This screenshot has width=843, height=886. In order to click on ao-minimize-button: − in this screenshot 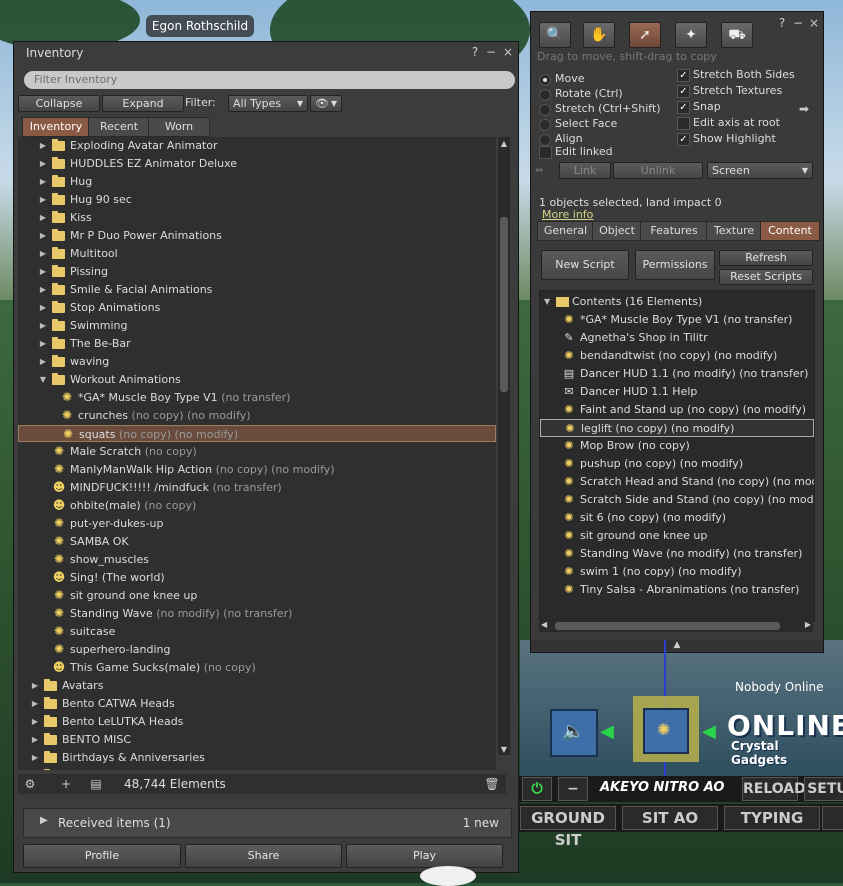, I will do `click(573, 789)`.